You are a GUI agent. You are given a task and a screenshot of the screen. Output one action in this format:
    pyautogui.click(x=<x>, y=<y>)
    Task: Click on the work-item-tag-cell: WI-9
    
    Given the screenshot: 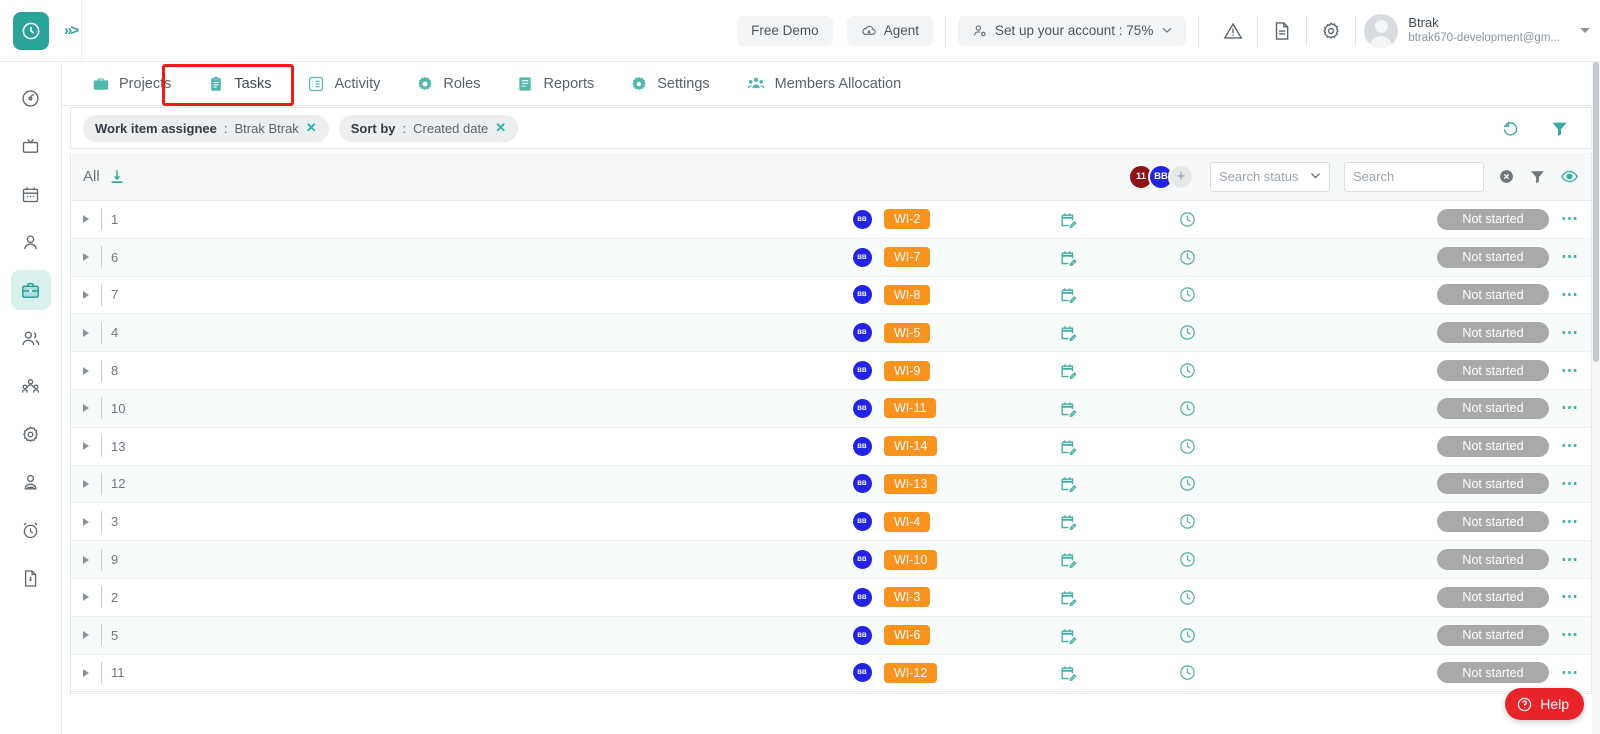 What is the action you would take?
    pyautogui.click(x=943, y=370)
    